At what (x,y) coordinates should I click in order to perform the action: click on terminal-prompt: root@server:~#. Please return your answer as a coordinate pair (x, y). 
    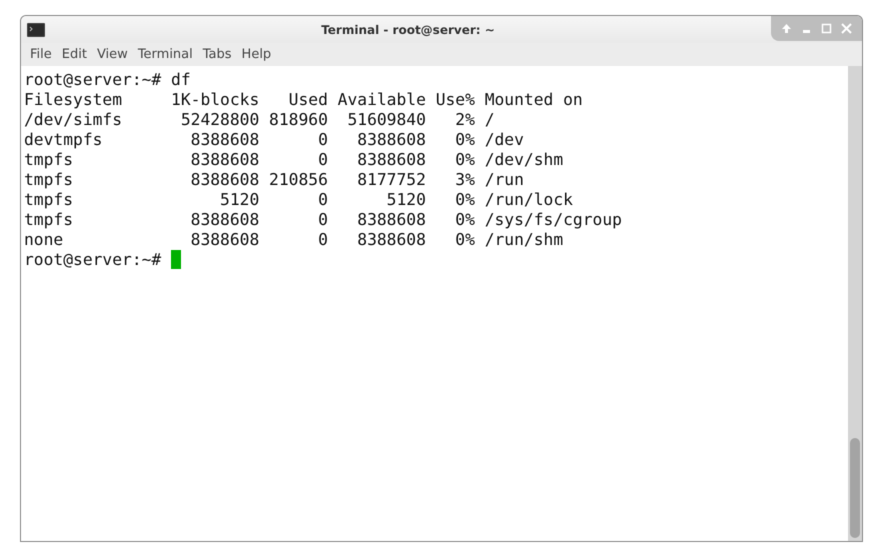
    Looking at the image, I should click on (93, 260).